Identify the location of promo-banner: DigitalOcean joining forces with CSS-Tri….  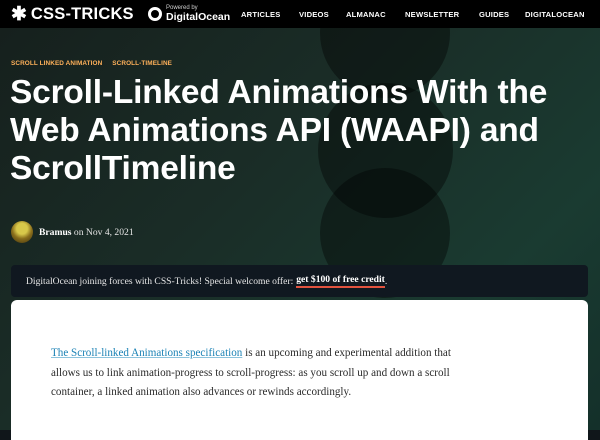
(299, 281).